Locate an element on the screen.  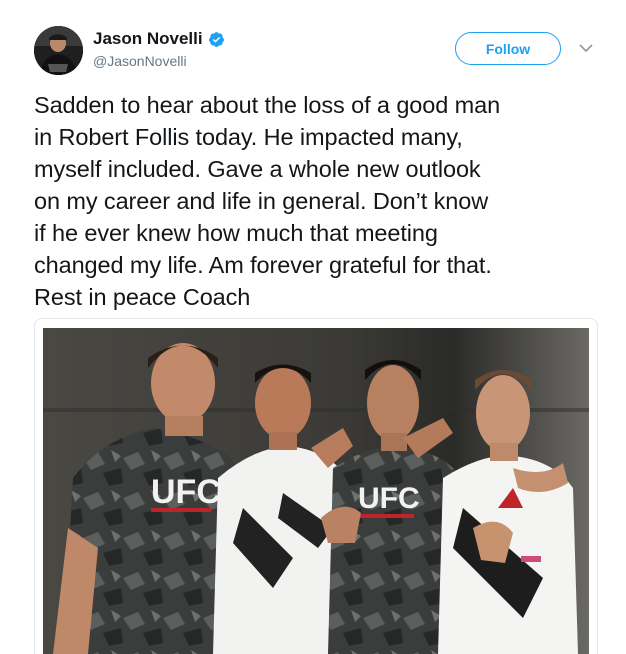
more-options-button is located at coordinates (586, 48).